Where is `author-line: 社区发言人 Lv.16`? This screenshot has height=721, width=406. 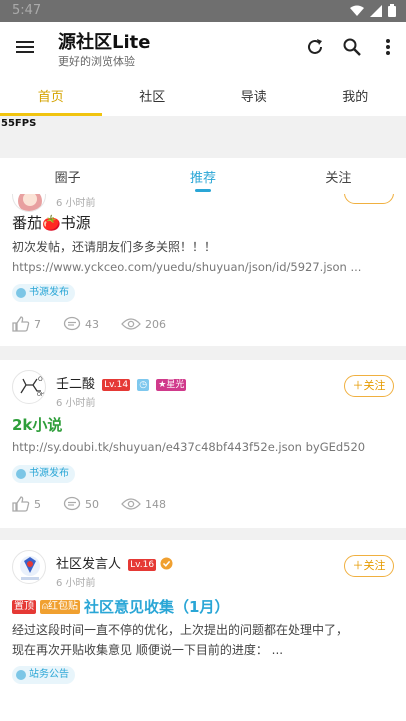
author-line: 社区发言人 Lv.16 is located at coordinates (114, 562).